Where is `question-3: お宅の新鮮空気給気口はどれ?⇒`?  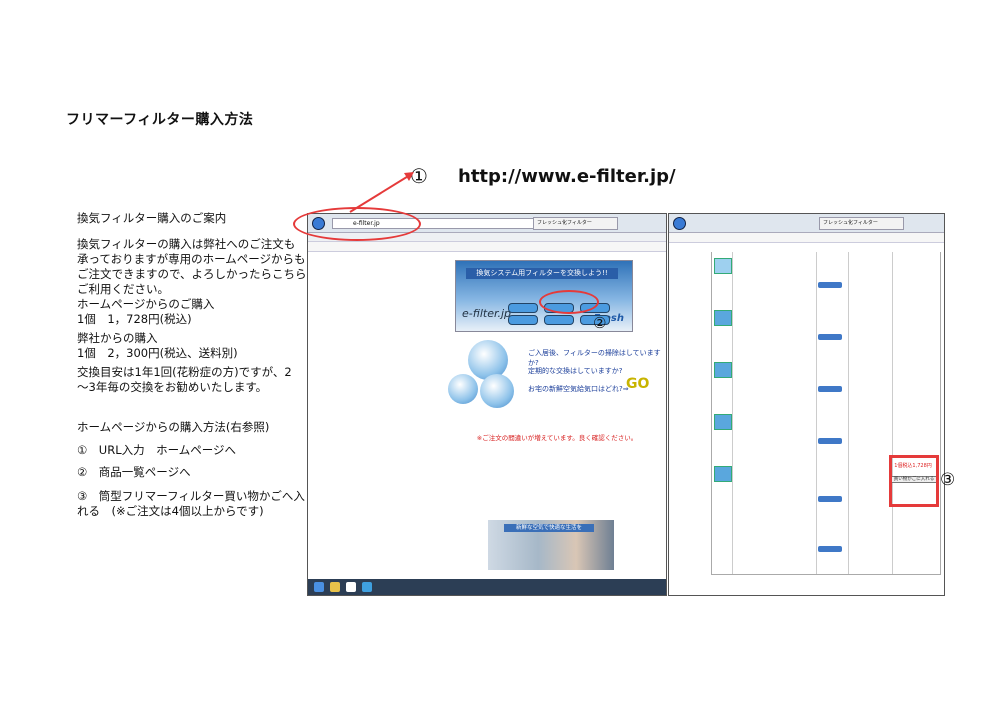
question-3: お宅の新鮮空気給気口はどれ?⇒ is located at coordinates (578, 389).